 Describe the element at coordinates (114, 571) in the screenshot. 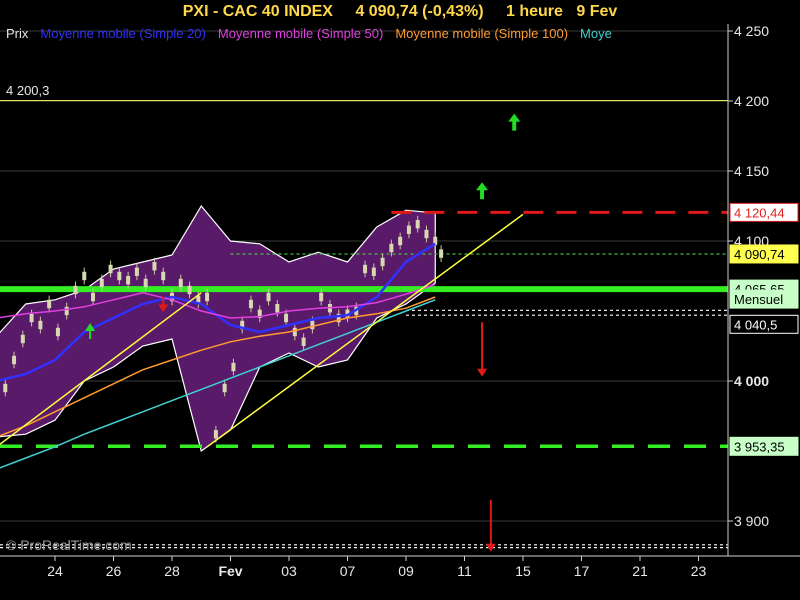

I see `x-tick-label: 26` at that location.